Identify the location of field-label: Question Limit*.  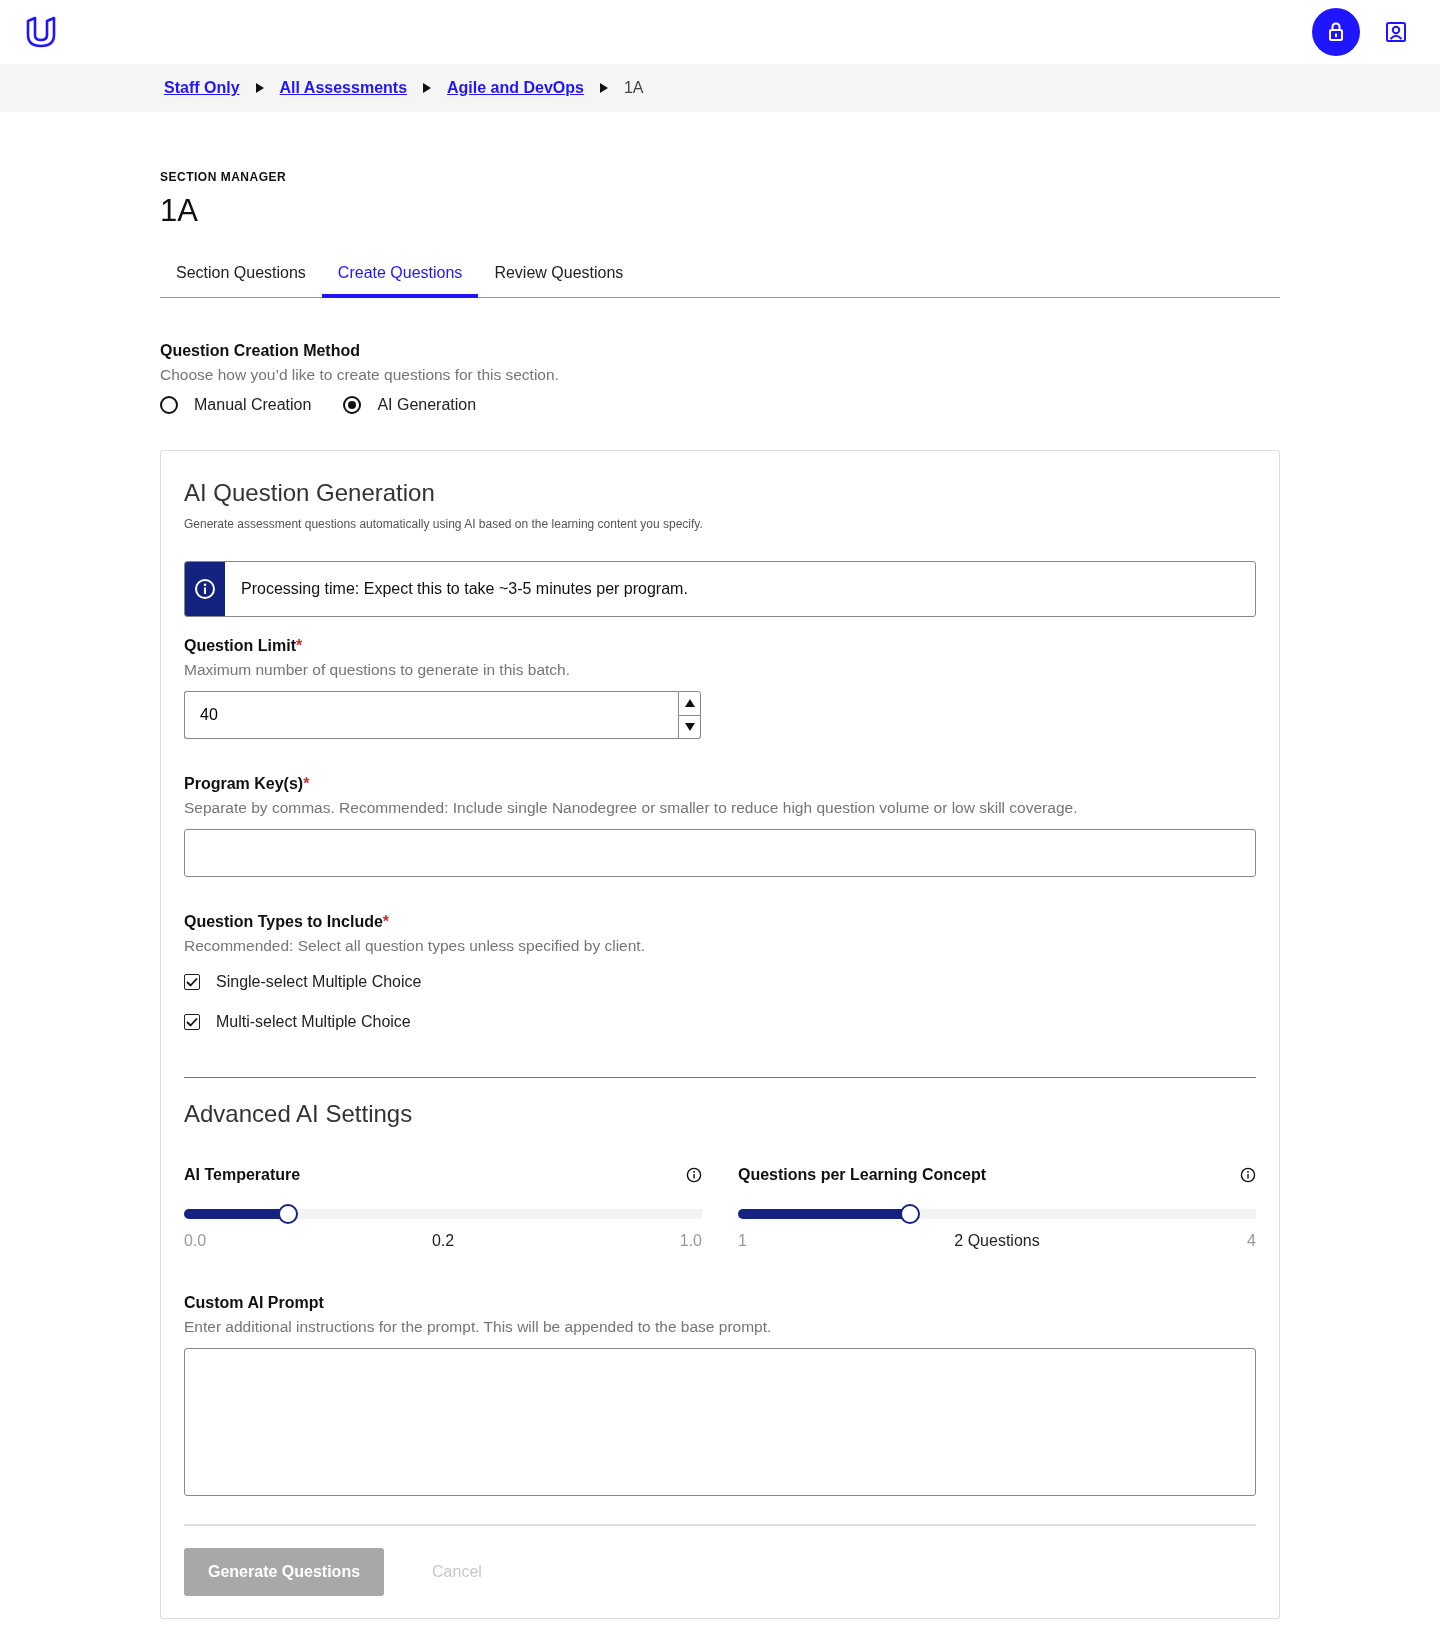
(244, 646).